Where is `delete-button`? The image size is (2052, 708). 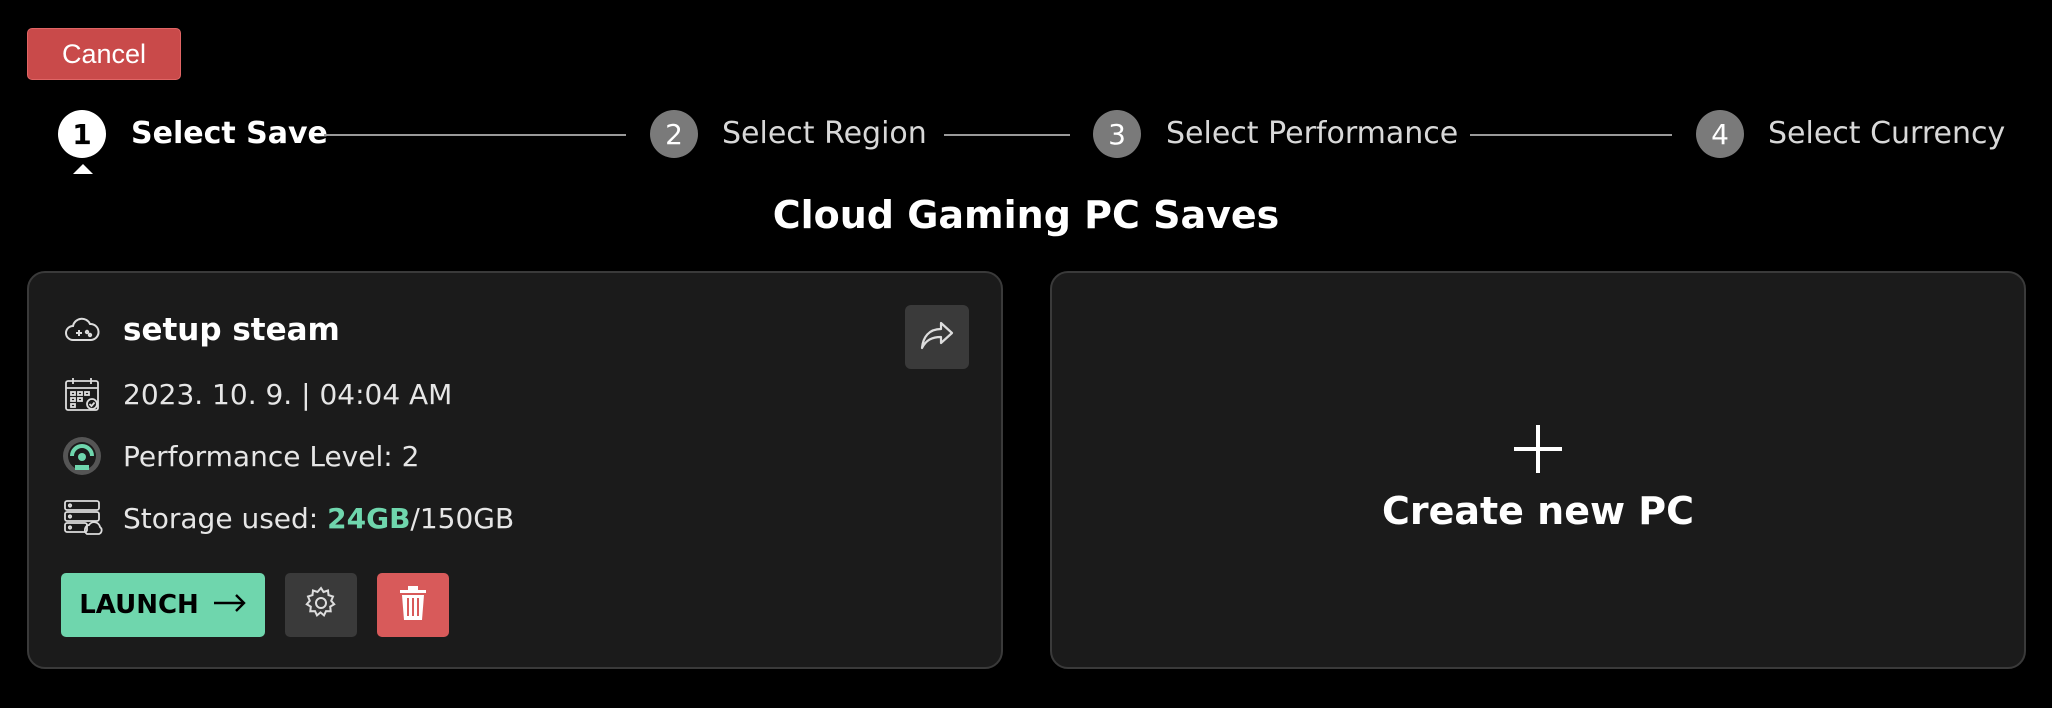 delete-button is located at coordinates (413, 605).